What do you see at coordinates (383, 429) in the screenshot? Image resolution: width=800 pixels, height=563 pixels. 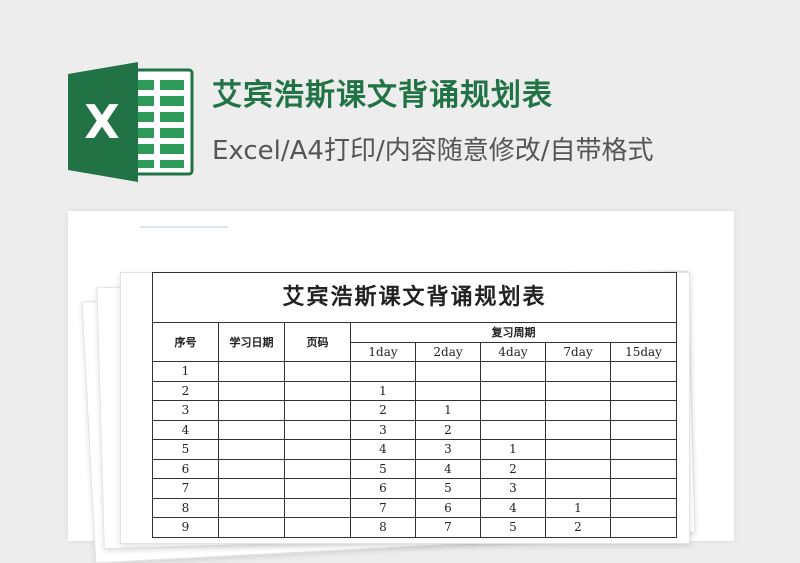 I see `cell-1day: 3` at bounding box center [383, 429].